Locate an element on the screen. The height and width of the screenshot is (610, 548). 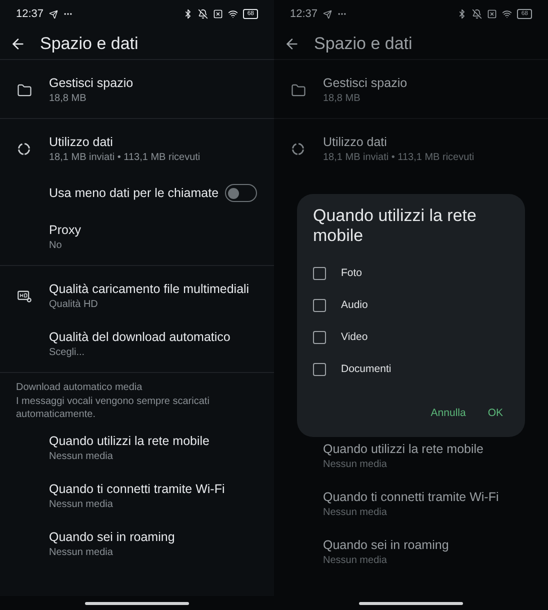
setting-title: Proxy is located at coordinates (153, 230).